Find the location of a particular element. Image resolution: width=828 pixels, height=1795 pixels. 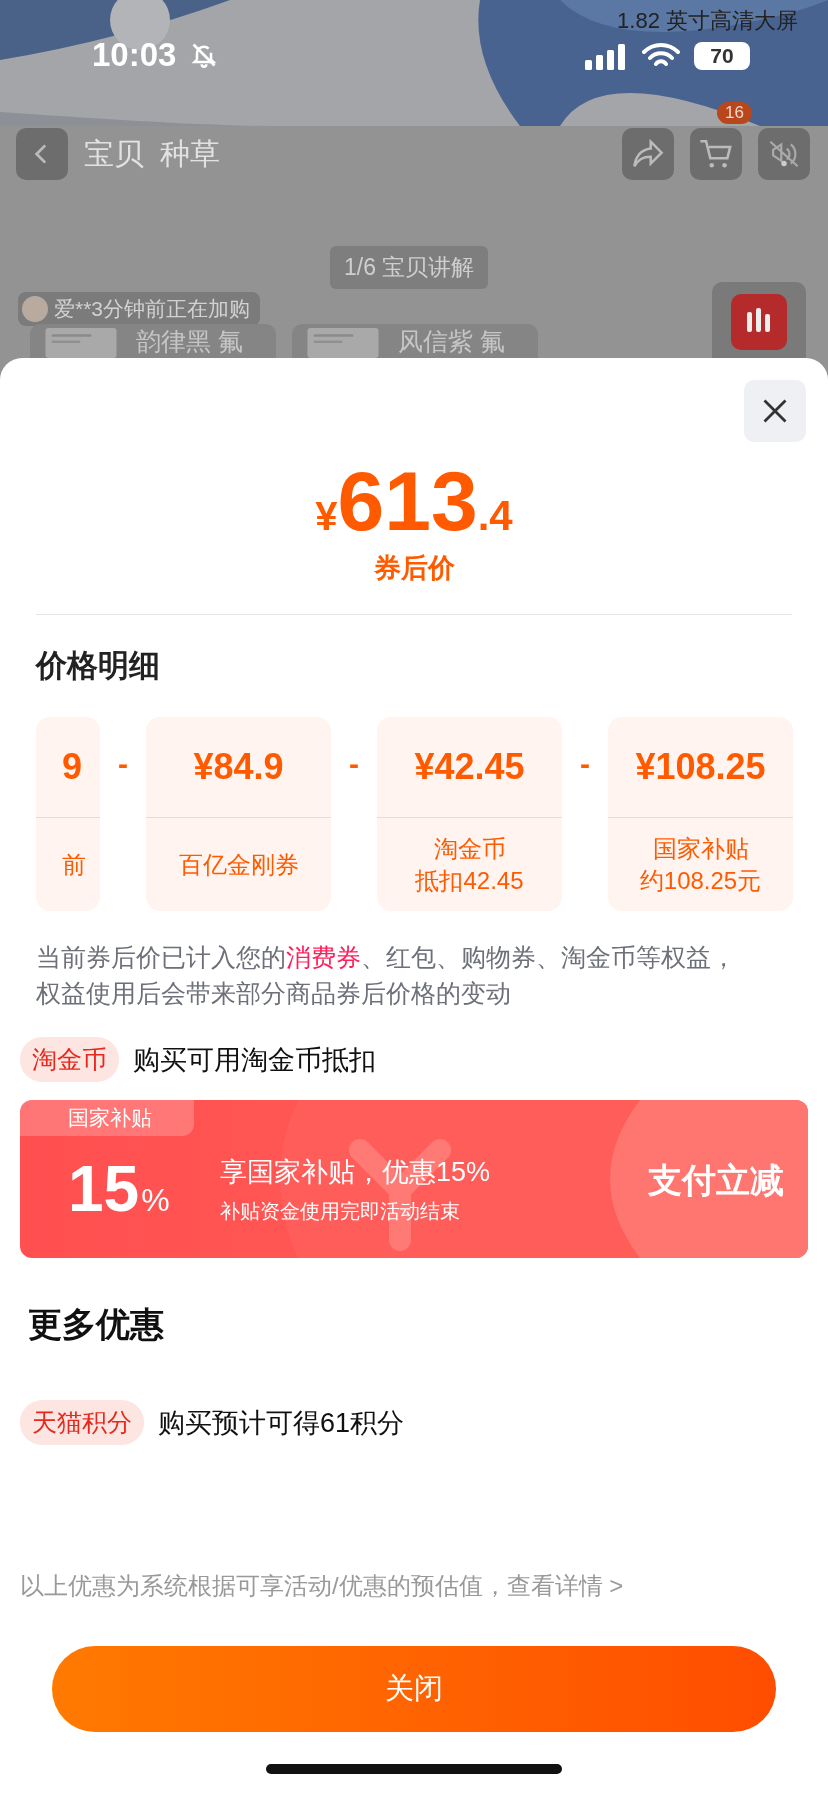

close-icon is located at coordinates (775, 411).